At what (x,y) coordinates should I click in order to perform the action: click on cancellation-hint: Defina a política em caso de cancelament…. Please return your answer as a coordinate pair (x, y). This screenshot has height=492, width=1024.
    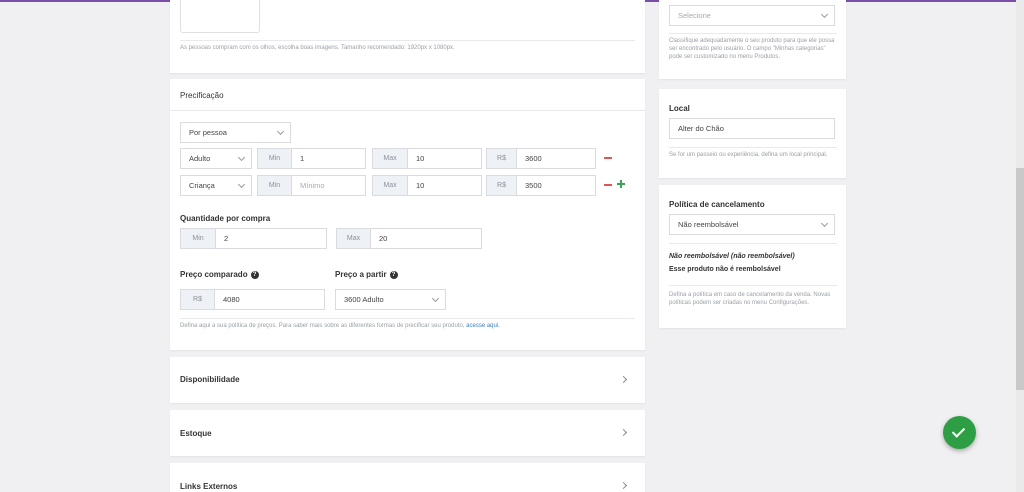
    Looking at the image, I should click on (750, 299).